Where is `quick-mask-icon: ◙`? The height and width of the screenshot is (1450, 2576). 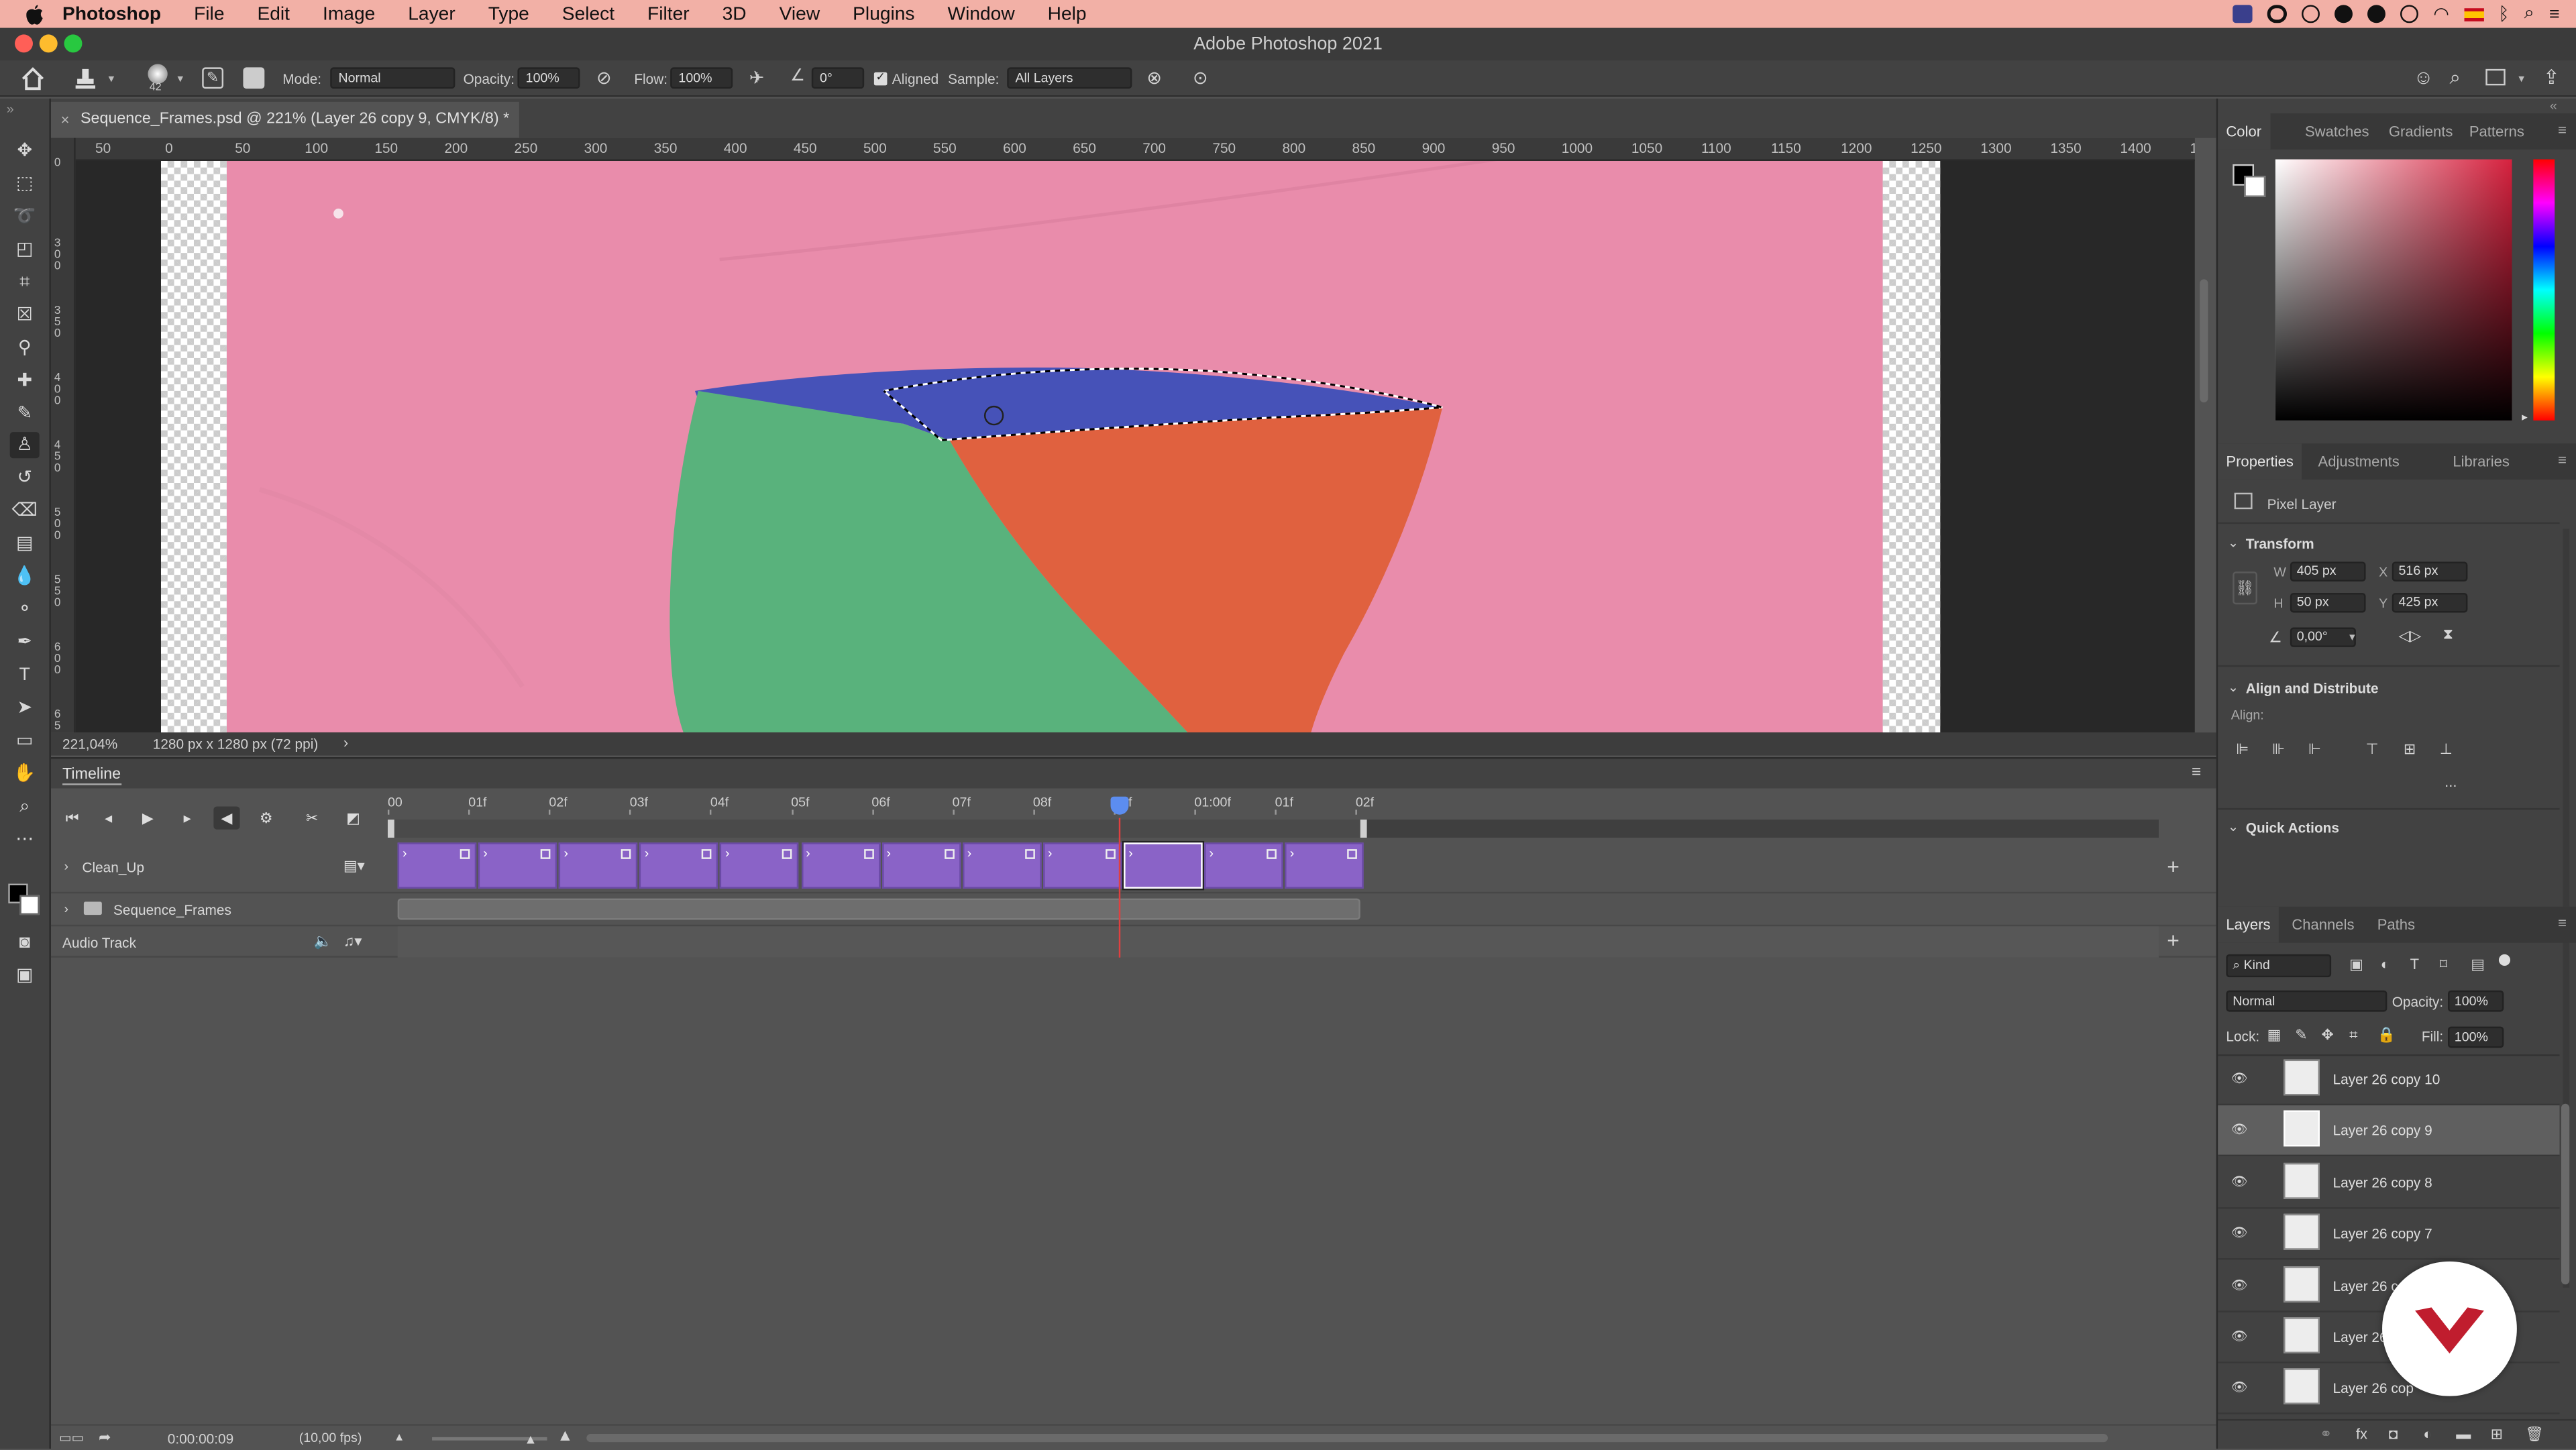 quick-mask-icon: ◙ is located at coordinates (25, 943).